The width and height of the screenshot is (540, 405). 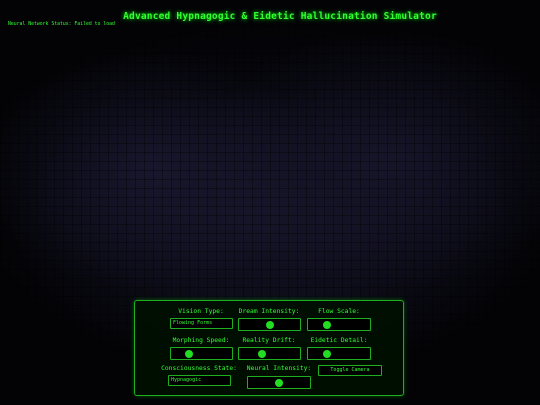 I want to click on morphing-speed-label: Morphing Speed:, so click(x=201, y=340).